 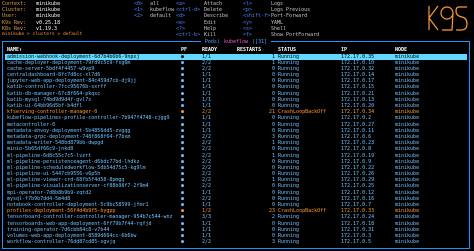 What do you see at coordinates (257, 50) in the screenshot?
I see `column-header-restarts: RESTARTS` at bounding box center [257, 50].